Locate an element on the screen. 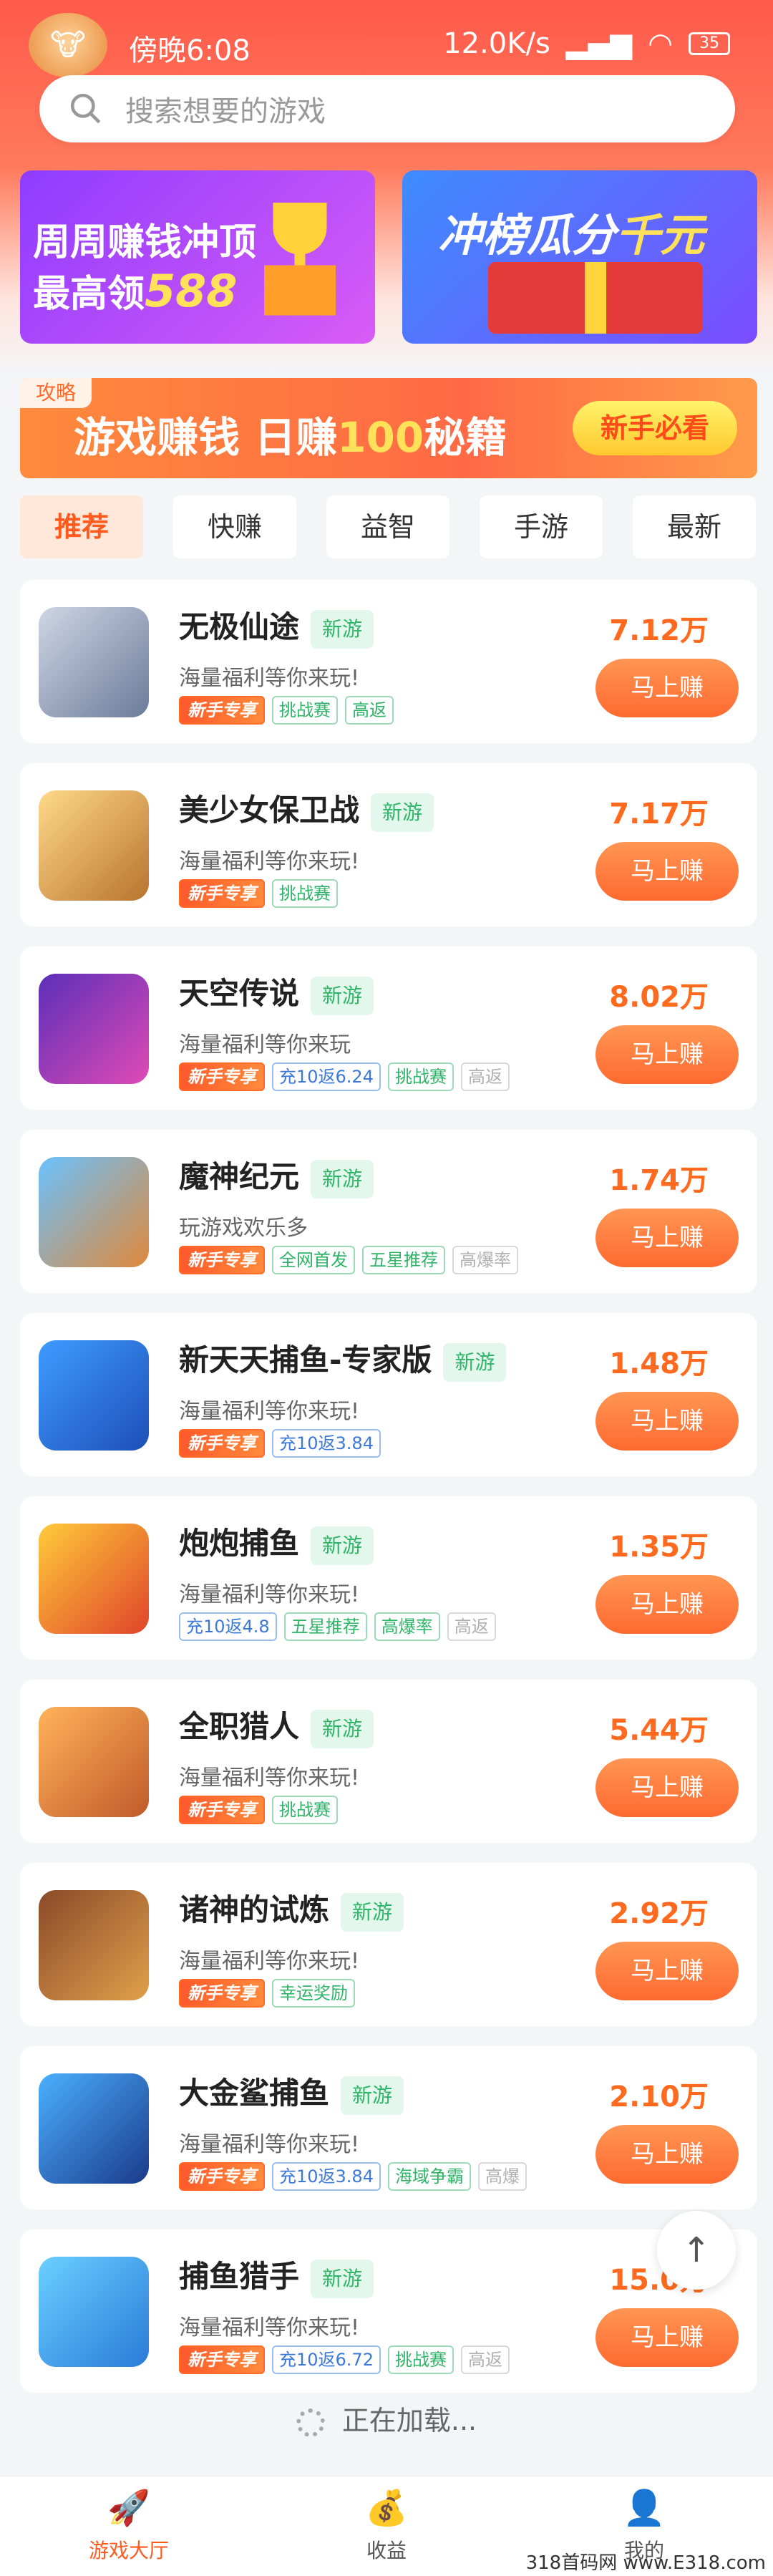 Image resolution: width=773 pixels, height=2576 pixels. tab-latest: 最新 is located at coordinates (695, 527).